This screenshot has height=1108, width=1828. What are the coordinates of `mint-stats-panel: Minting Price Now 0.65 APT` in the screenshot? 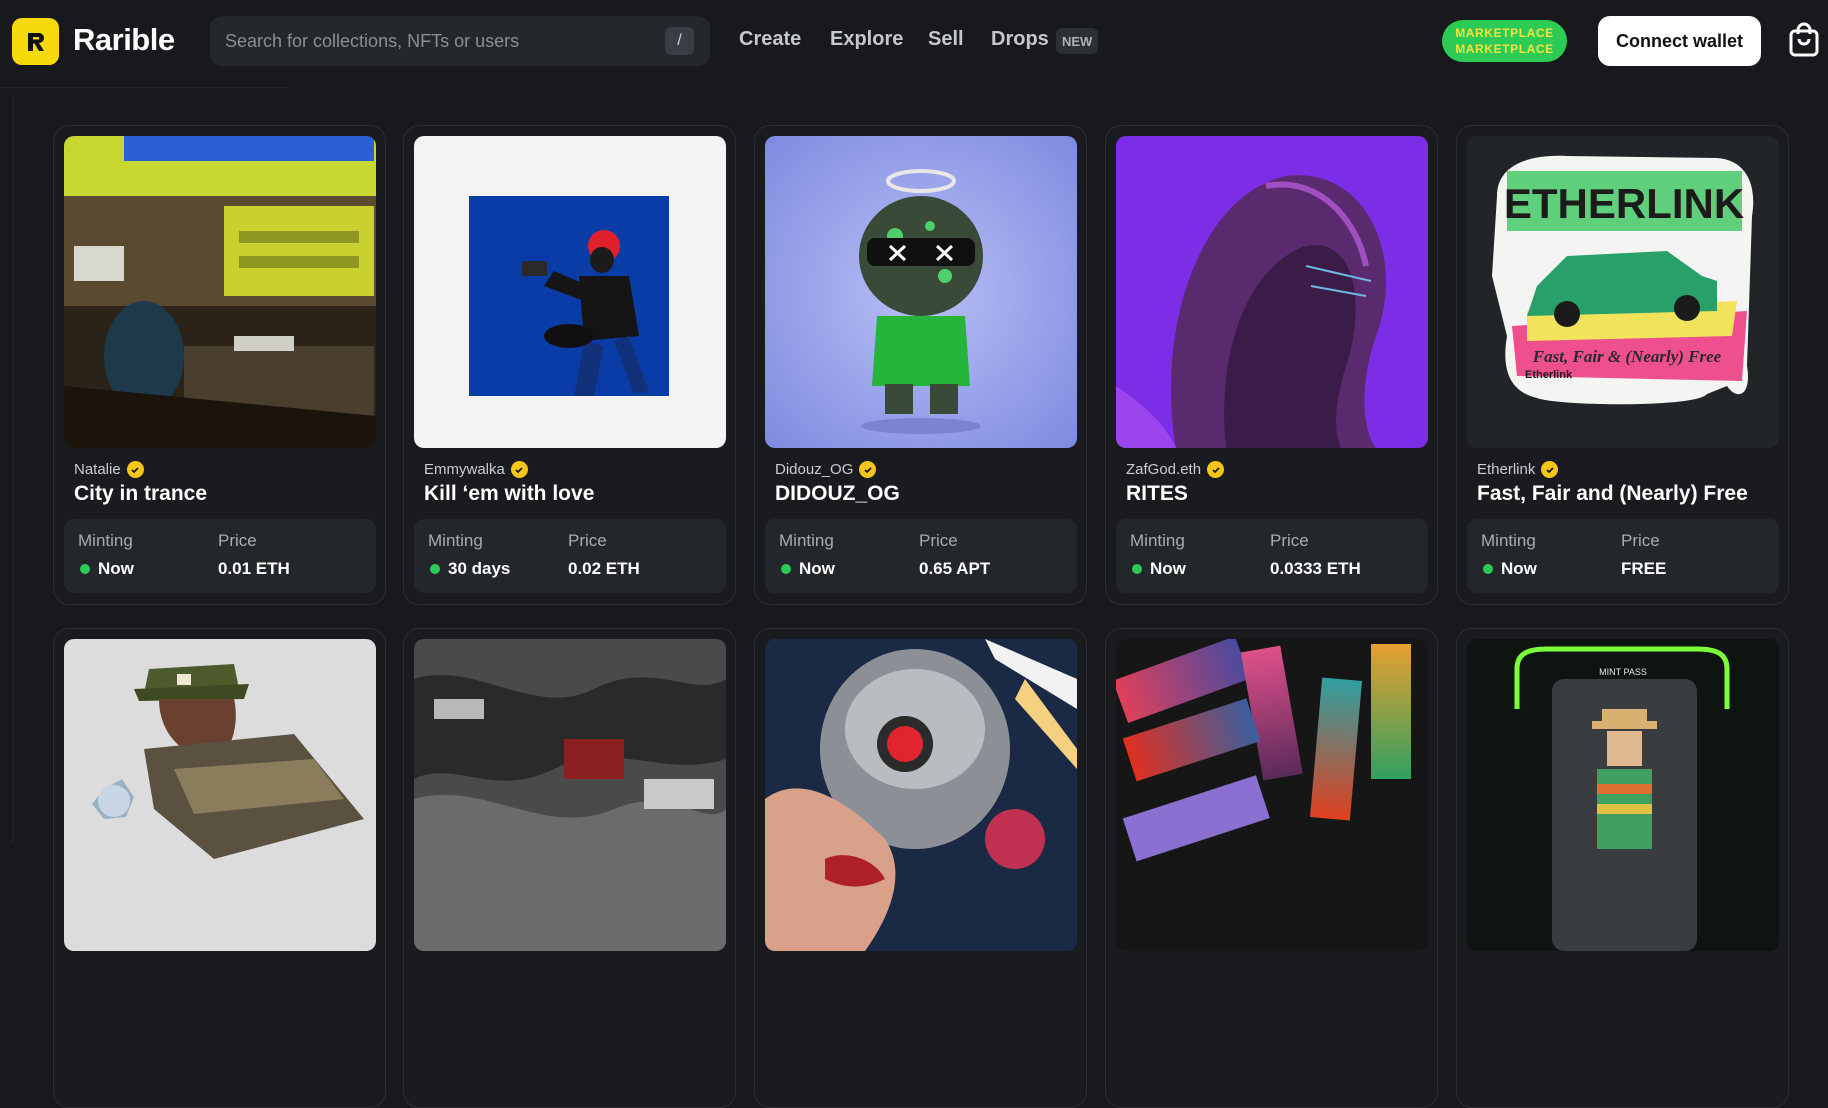 It's located at (921, 556).